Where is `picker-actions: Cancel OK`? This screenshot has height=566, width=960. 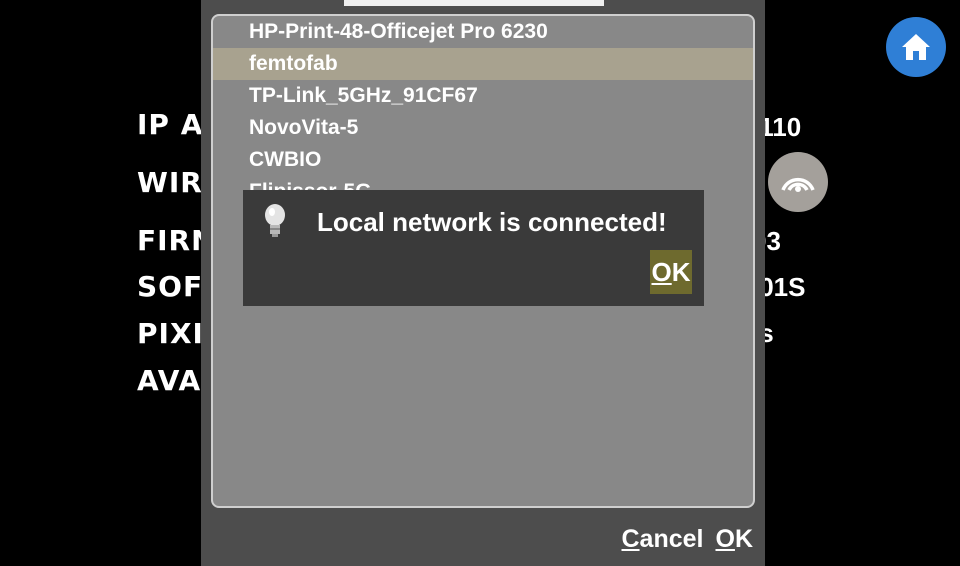 picker-actions: Cancel OK is located at coordinates (687, 539).